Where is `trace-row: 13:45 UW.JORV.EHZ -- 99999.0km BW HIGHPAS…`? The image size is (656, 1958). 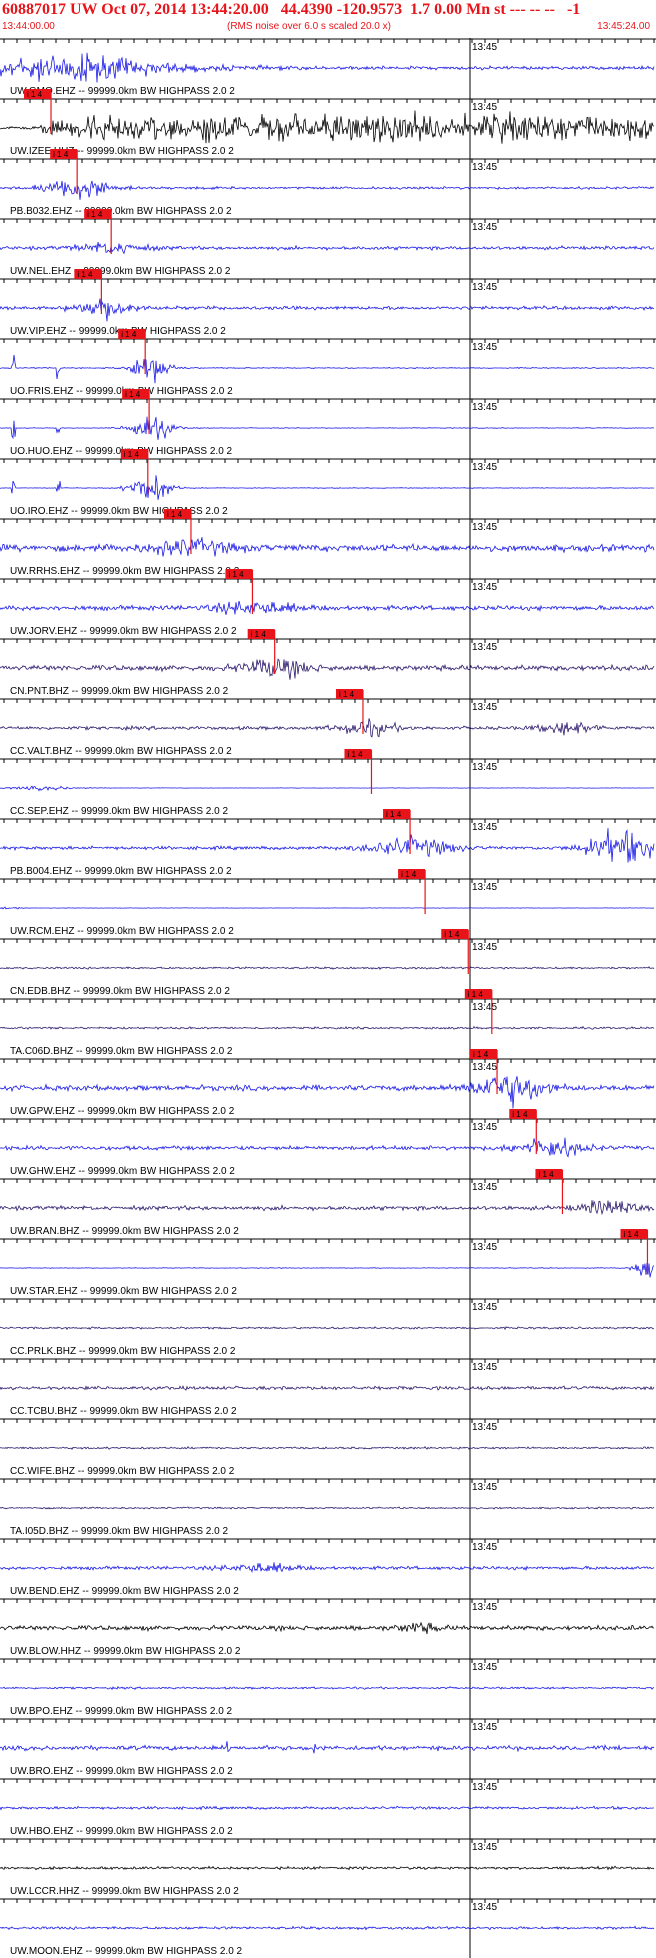 trace-row: 13:45 UW.JORV.EHZ -- 99999.0km BW HIGHPAS… is located at coordinates (328, 603).